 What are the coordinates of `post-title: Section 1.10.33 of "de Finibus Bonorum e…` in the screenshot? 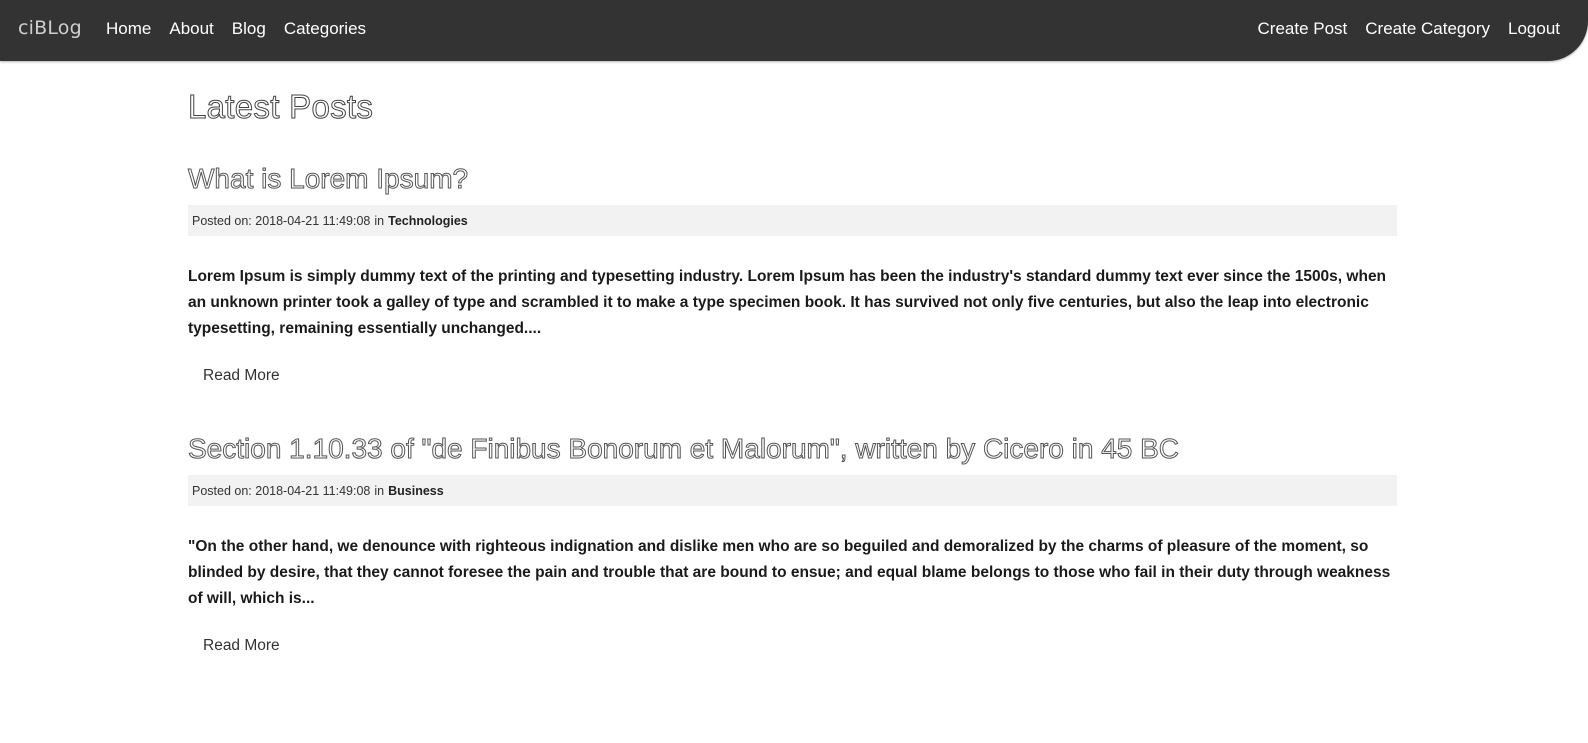 It's located at (684, 449).